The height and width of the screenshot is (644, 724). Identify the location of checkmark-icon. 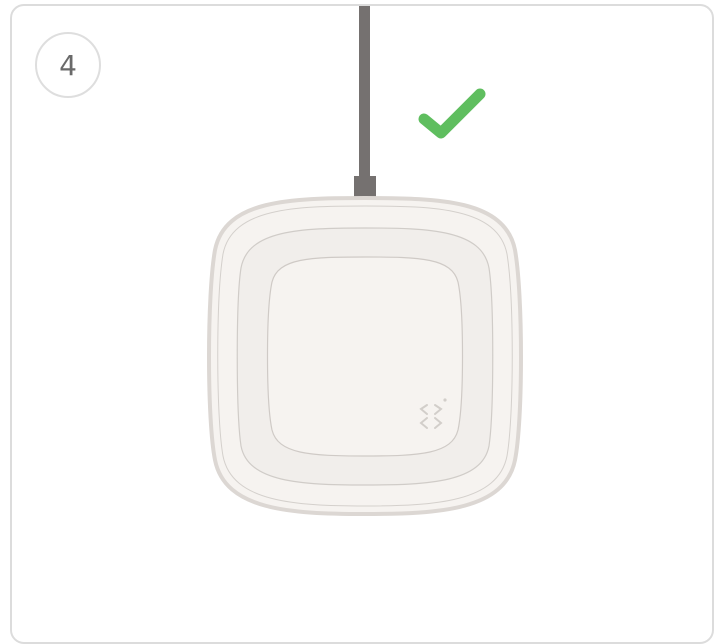
(452, 113).